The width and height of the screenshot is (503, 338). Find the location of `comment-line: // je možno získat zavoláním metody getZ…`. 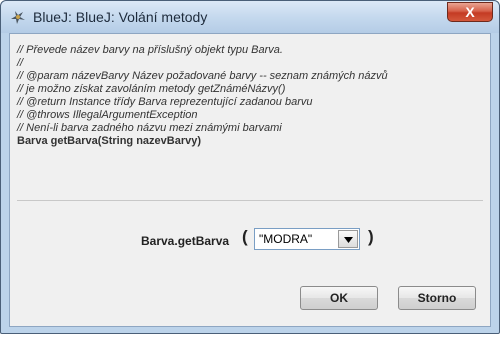

comment-line: // je možno získat zavoláním metody getZ… is located at coordinates (151, 89).